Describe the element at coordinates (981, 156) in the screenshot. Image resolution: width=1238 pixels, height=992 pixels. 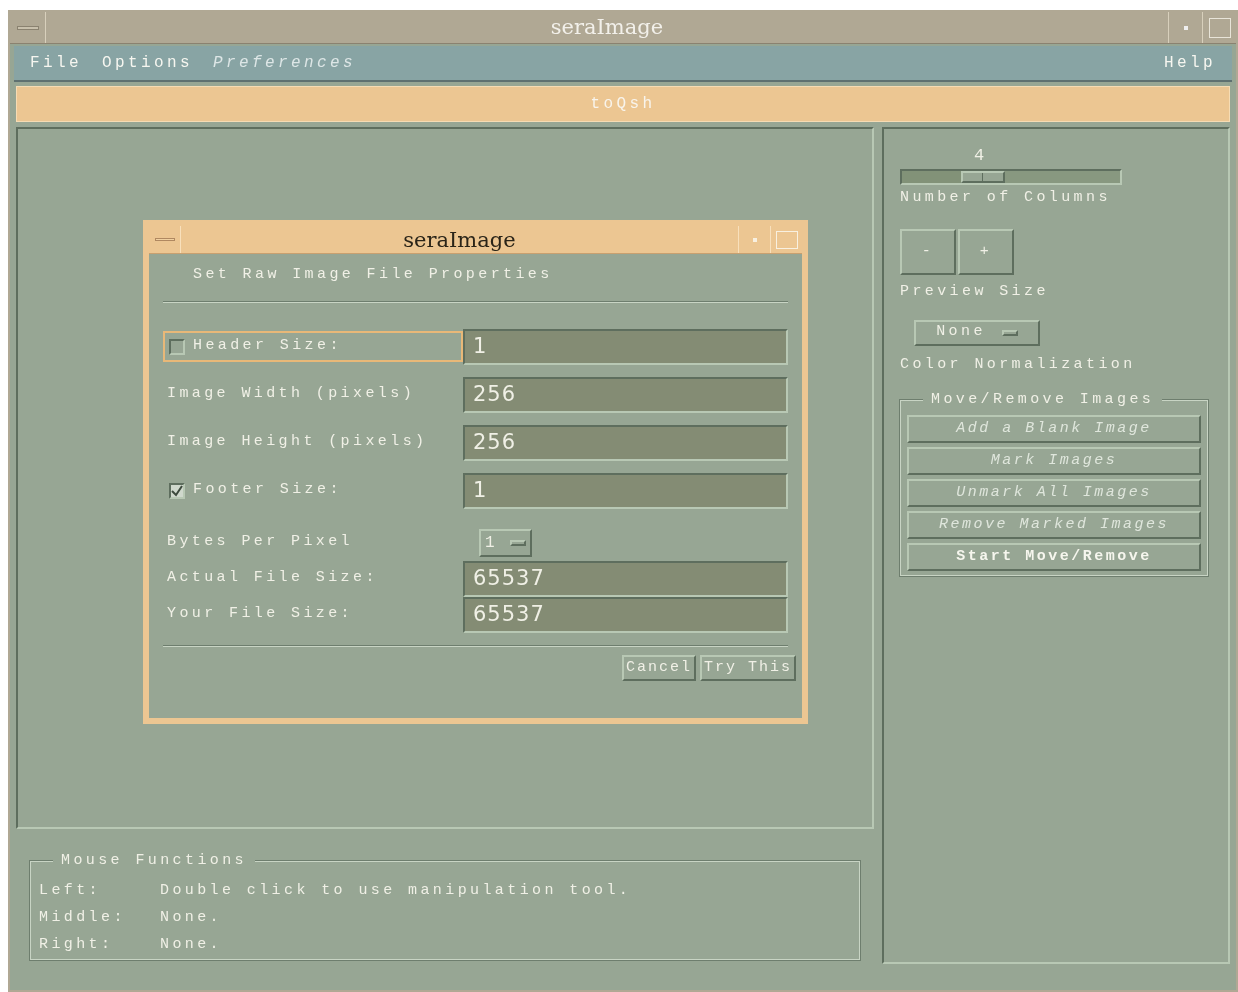
I see `slider-value: 4` at that location.